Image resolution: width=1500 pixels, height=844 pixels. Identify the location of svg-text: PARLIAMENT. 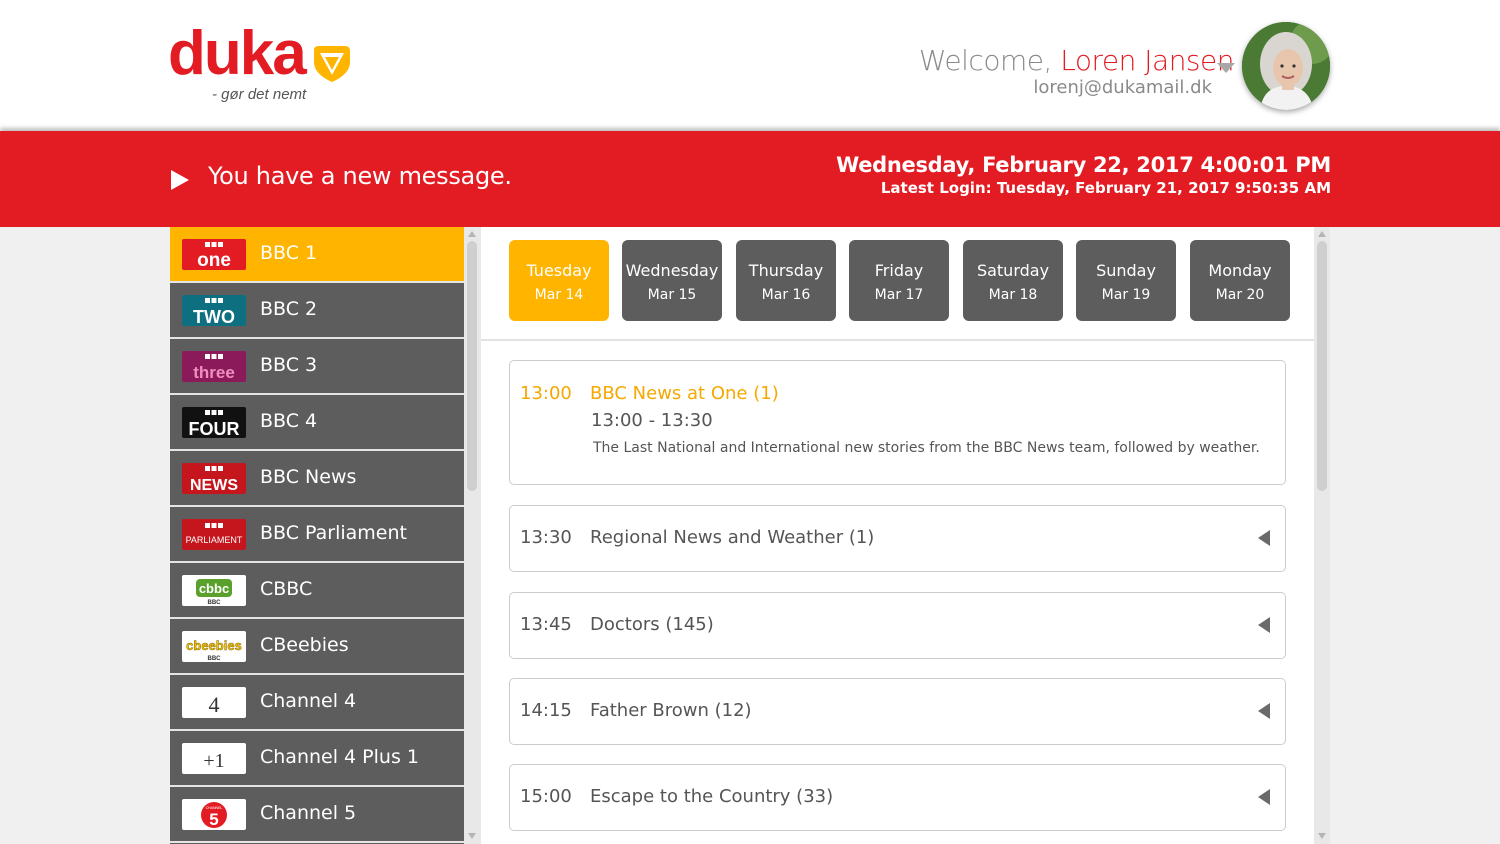
(214, 540).